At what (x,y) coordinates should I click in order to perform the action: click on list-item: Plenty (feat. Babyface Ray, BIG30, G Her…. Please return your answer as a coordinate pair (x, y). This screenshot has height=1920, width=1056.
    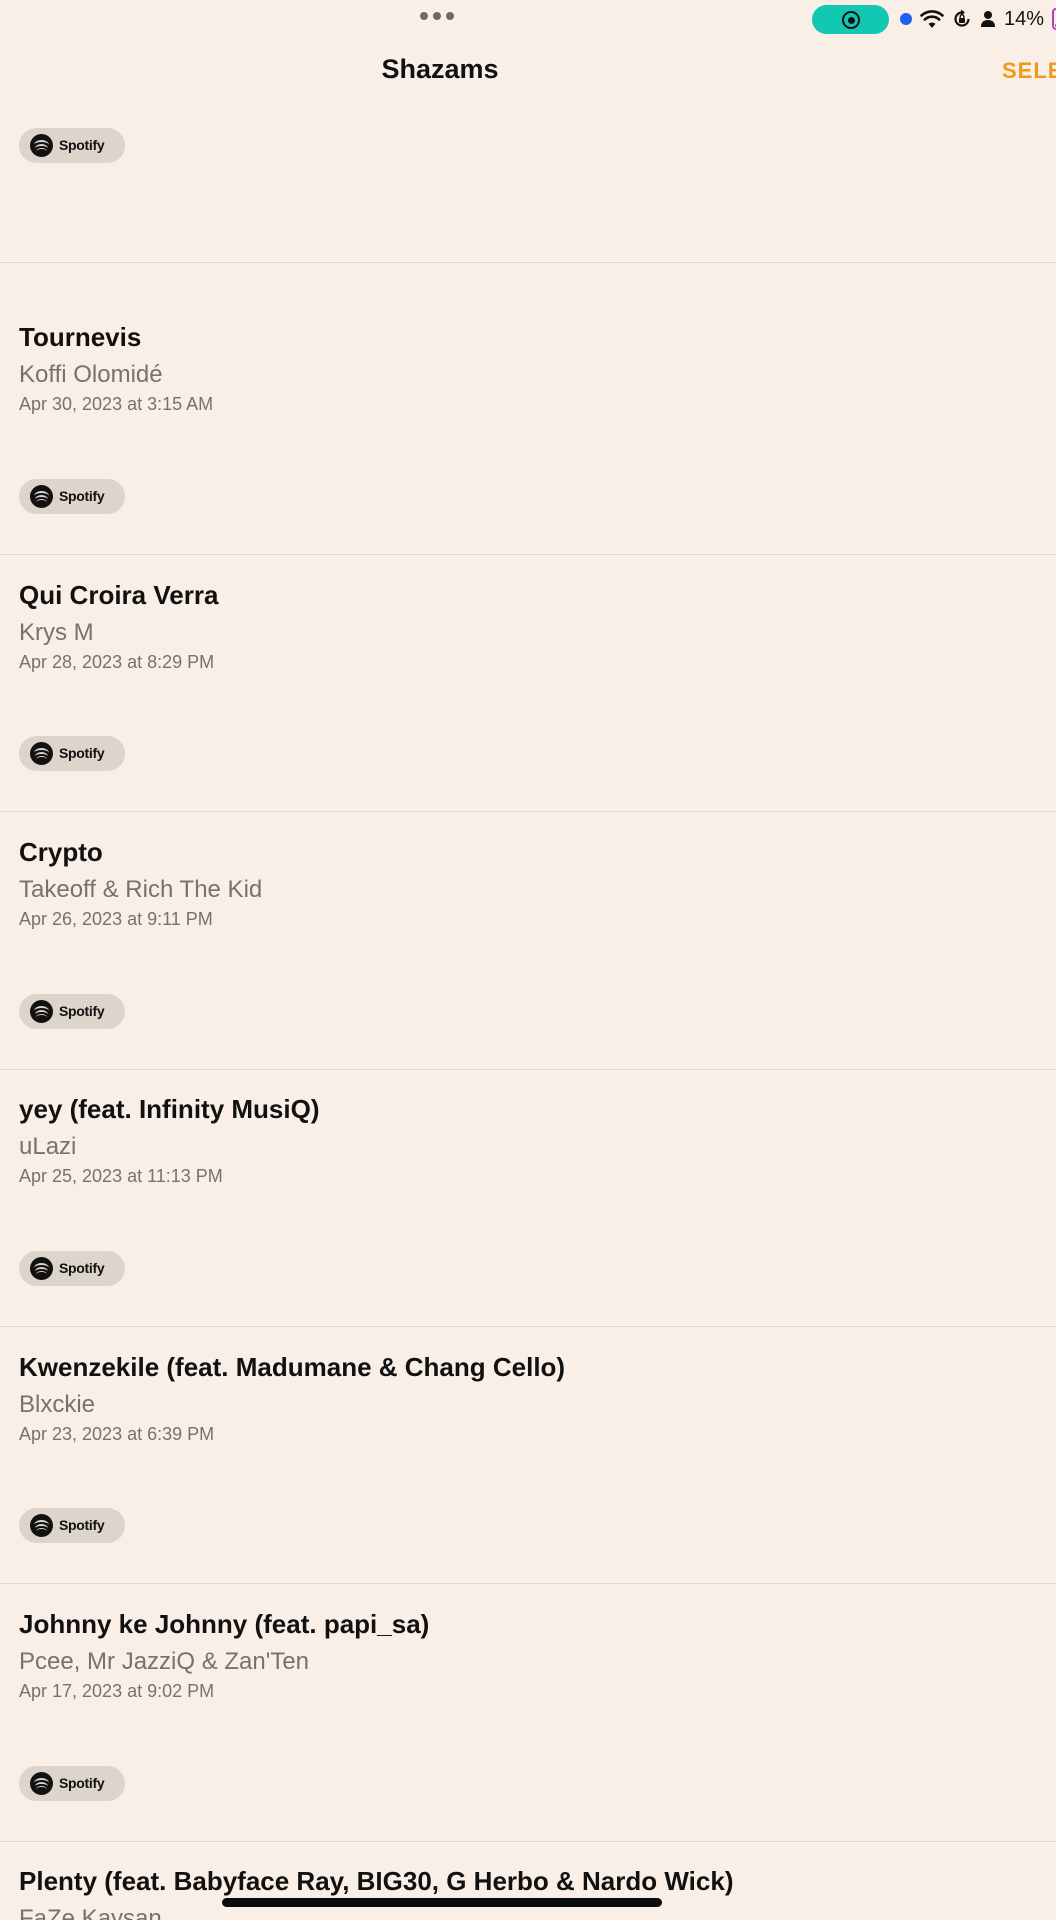
    Looking at the image, I should click on (528, 1893).